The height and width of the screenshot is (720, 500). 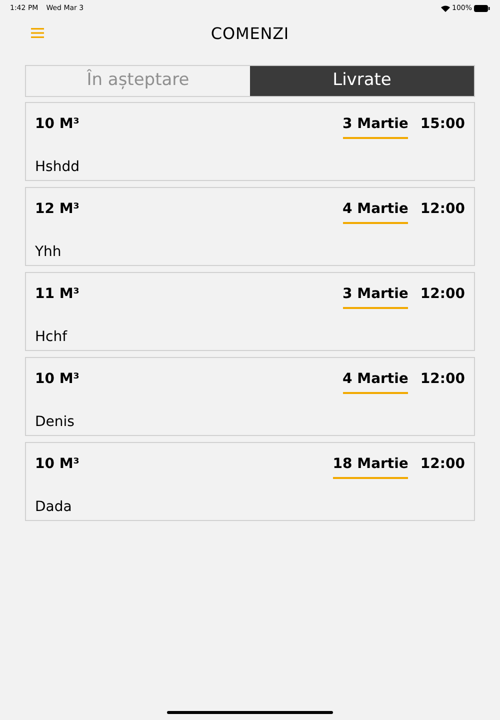 I want to click on order-card: 10 M³ 3 Martie 15:00 Hshdd, so click(x=250, y=141).